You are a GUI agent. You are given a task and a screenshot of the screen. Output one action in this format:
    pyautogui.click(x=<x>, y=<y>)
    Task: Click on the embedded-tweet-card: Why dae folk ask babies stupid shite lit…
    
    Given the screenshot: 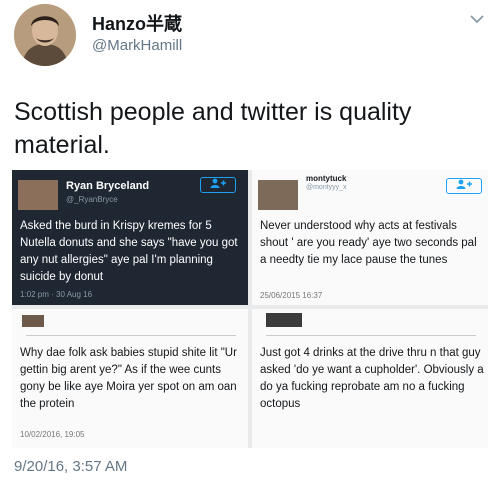 What is the action you would take?
    pyautogui.click(x=130, y=378)
    